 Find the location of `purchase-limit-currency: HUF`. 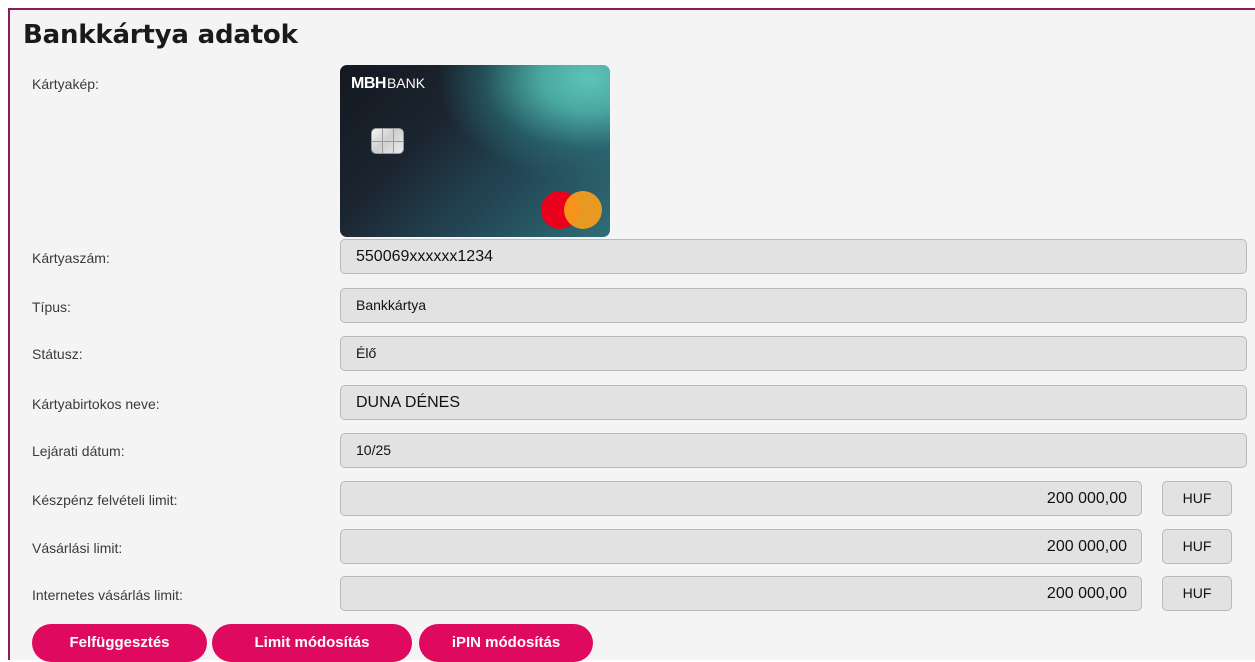

purchase-limit-currency: HUF is located at coordinates (1197, 546).